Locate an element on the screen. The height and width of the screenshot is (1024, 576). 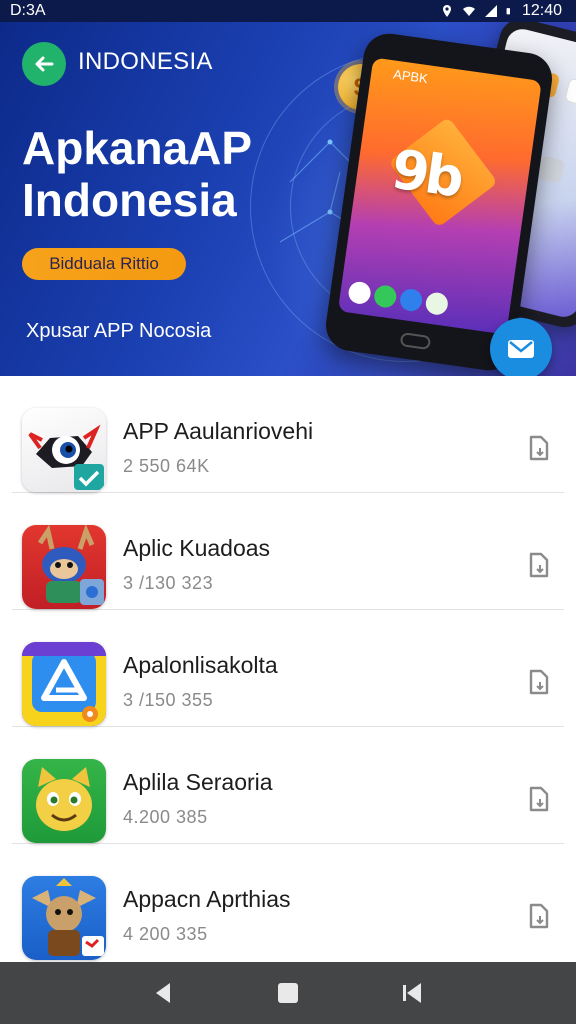
app-meta: 3 /130 323 is located at coordinates (168, 583).